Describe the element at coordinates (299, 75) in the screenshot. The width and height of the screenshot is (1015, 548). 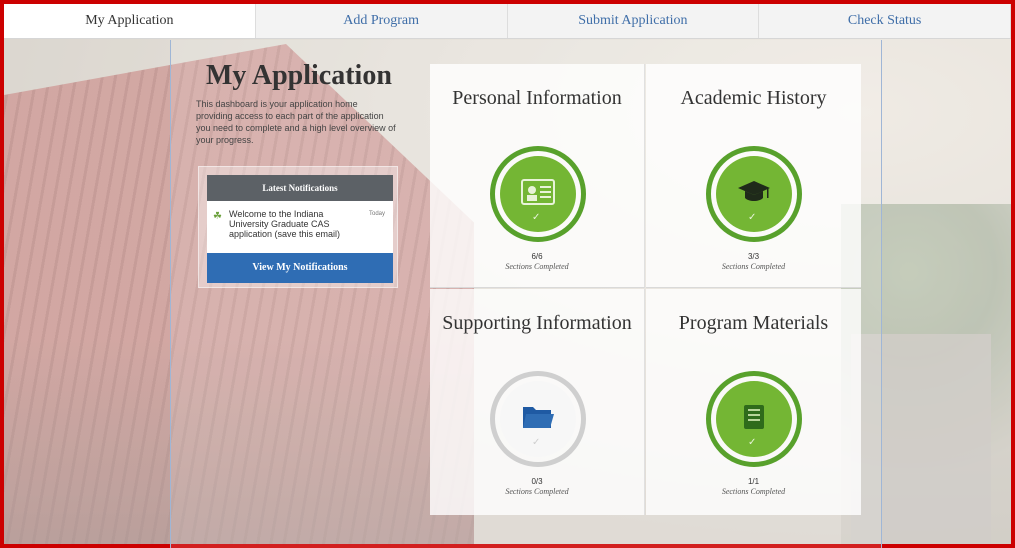
I see `page-title: My Application` at that location.